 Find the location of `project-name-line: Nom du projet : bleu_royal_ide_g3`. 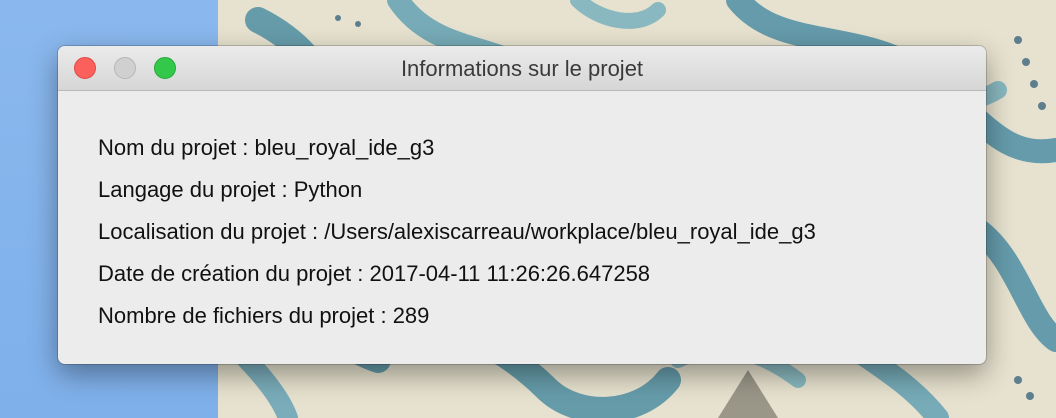

project-name-line: Nom du projet : bleu_royal_ide_g3 is located at coordinates (266, 147).